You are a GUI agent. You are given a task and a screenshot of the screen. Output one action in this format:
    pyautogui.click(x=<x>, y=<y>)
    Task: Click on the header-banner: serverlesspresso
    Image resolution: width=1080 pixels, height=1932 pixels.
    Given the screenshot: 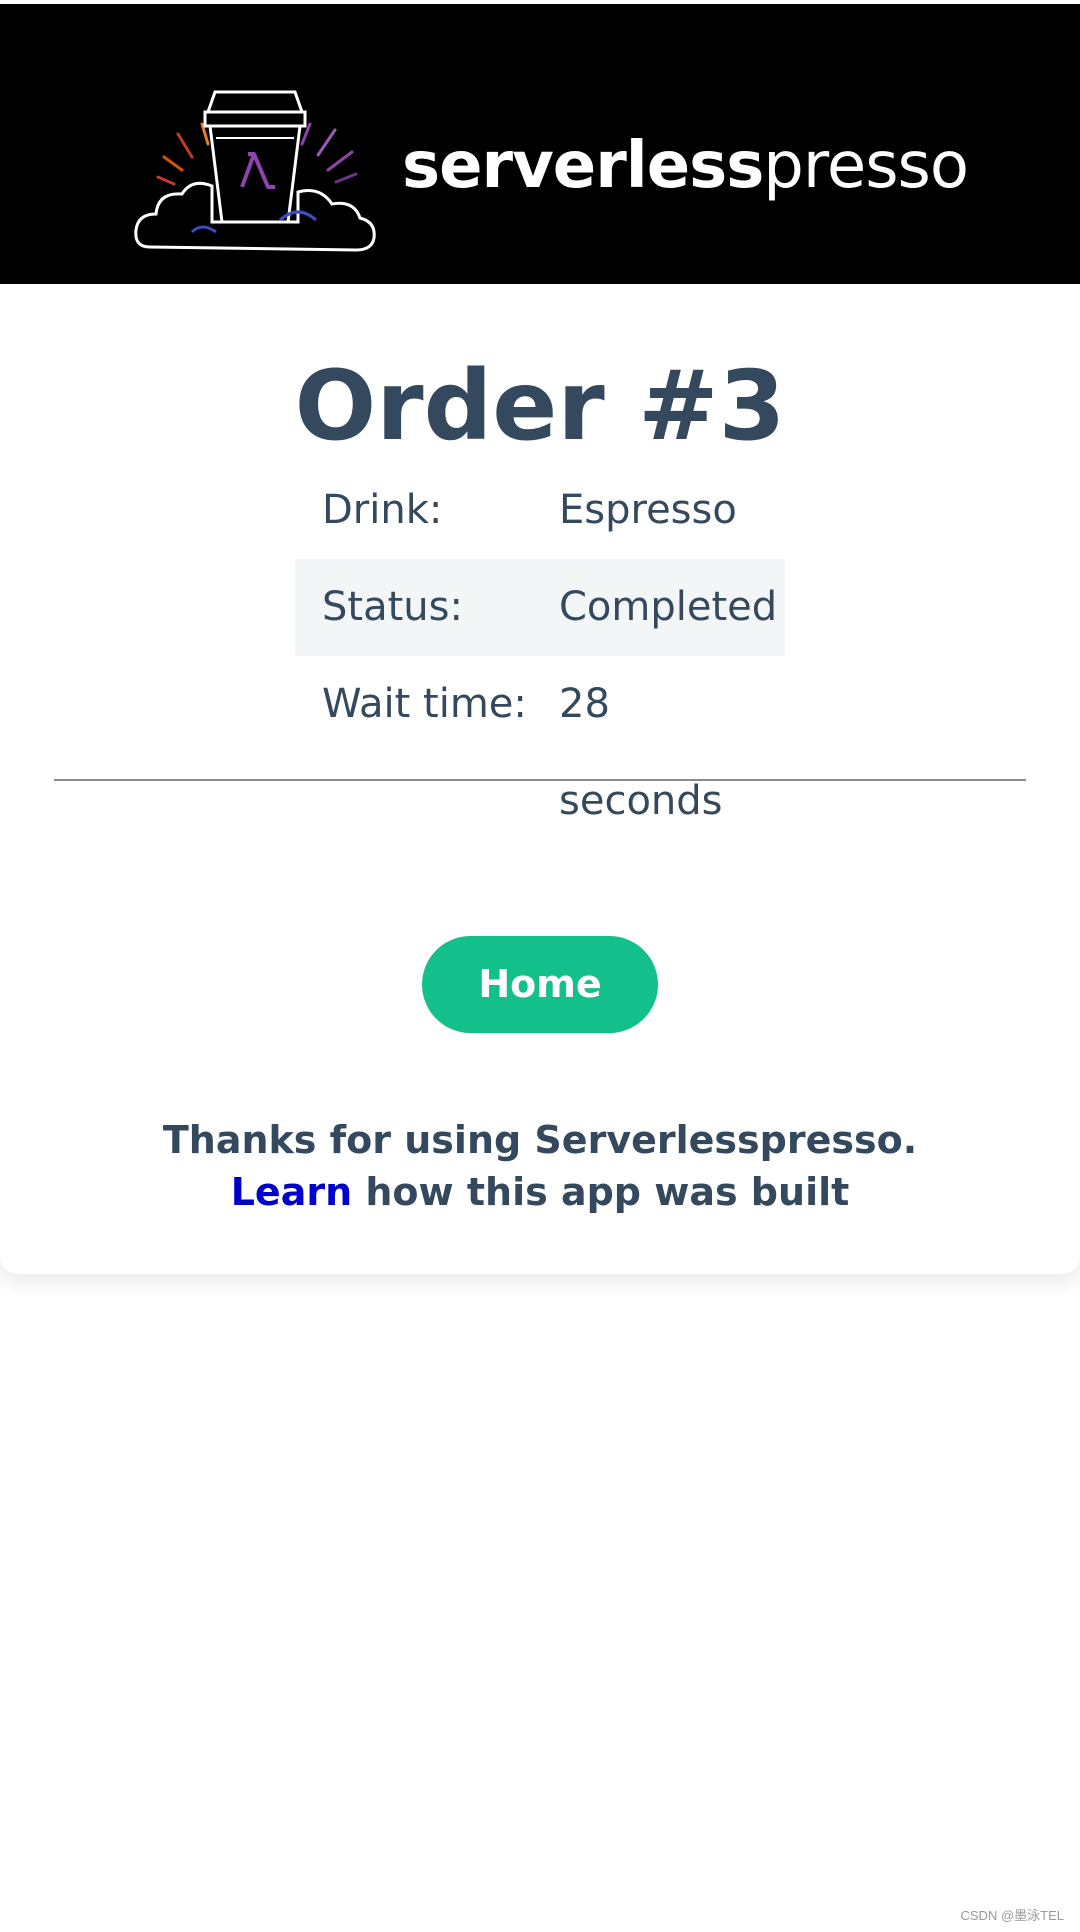 What is the action you would take?
    pyautogui.click(x=540, y=144)
    